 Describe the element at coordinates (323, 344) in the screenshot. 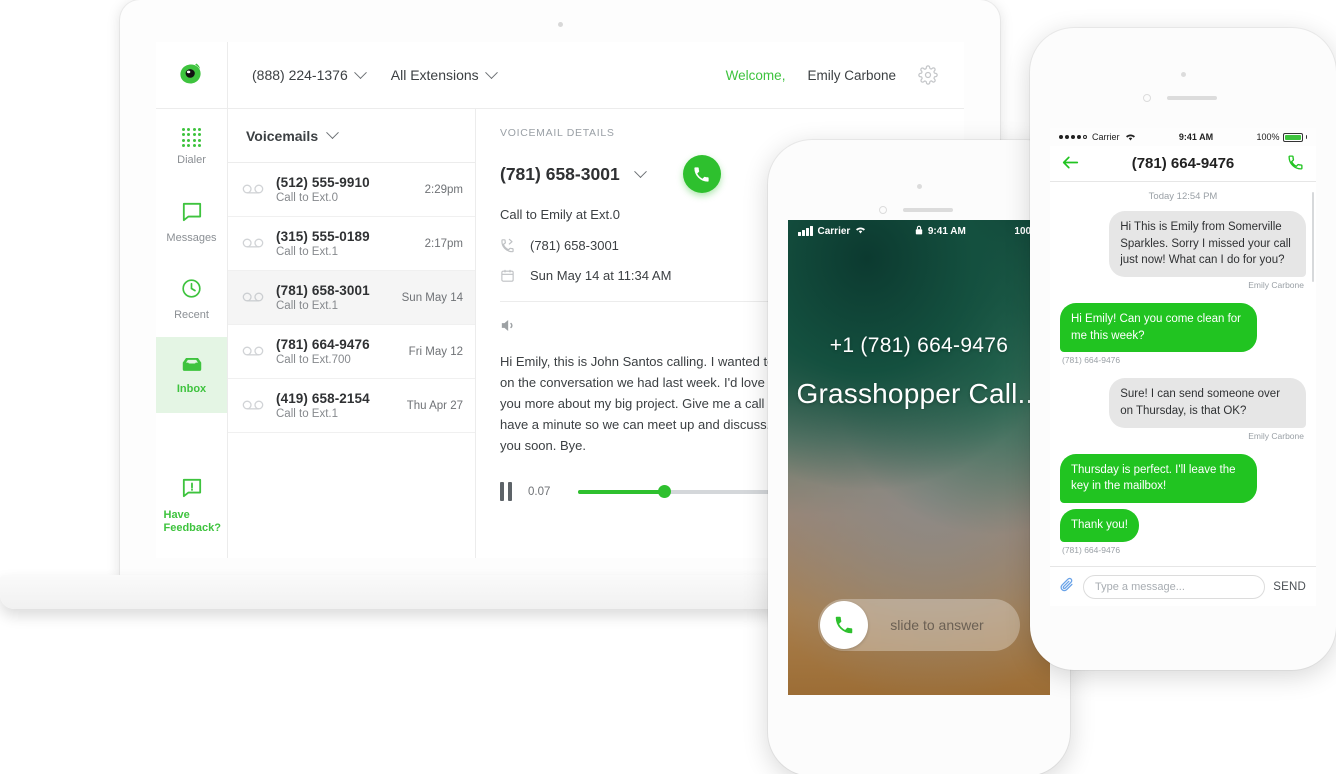

I see `row-number: (781) 664-9476` at that location.